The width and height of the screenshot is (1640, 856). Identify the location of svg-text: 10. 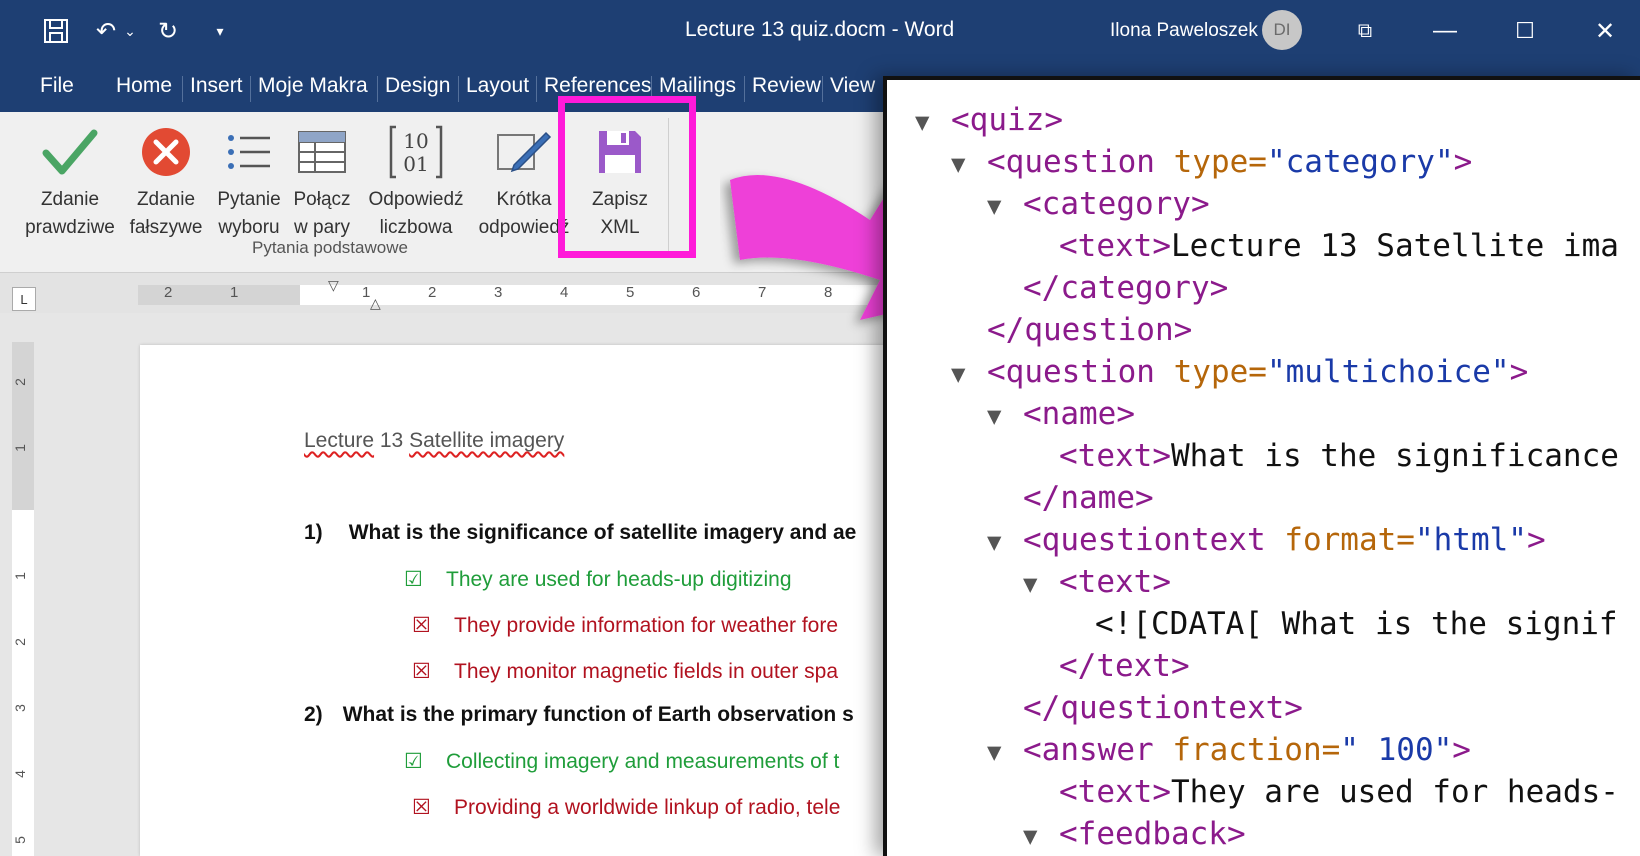
(415, 141).